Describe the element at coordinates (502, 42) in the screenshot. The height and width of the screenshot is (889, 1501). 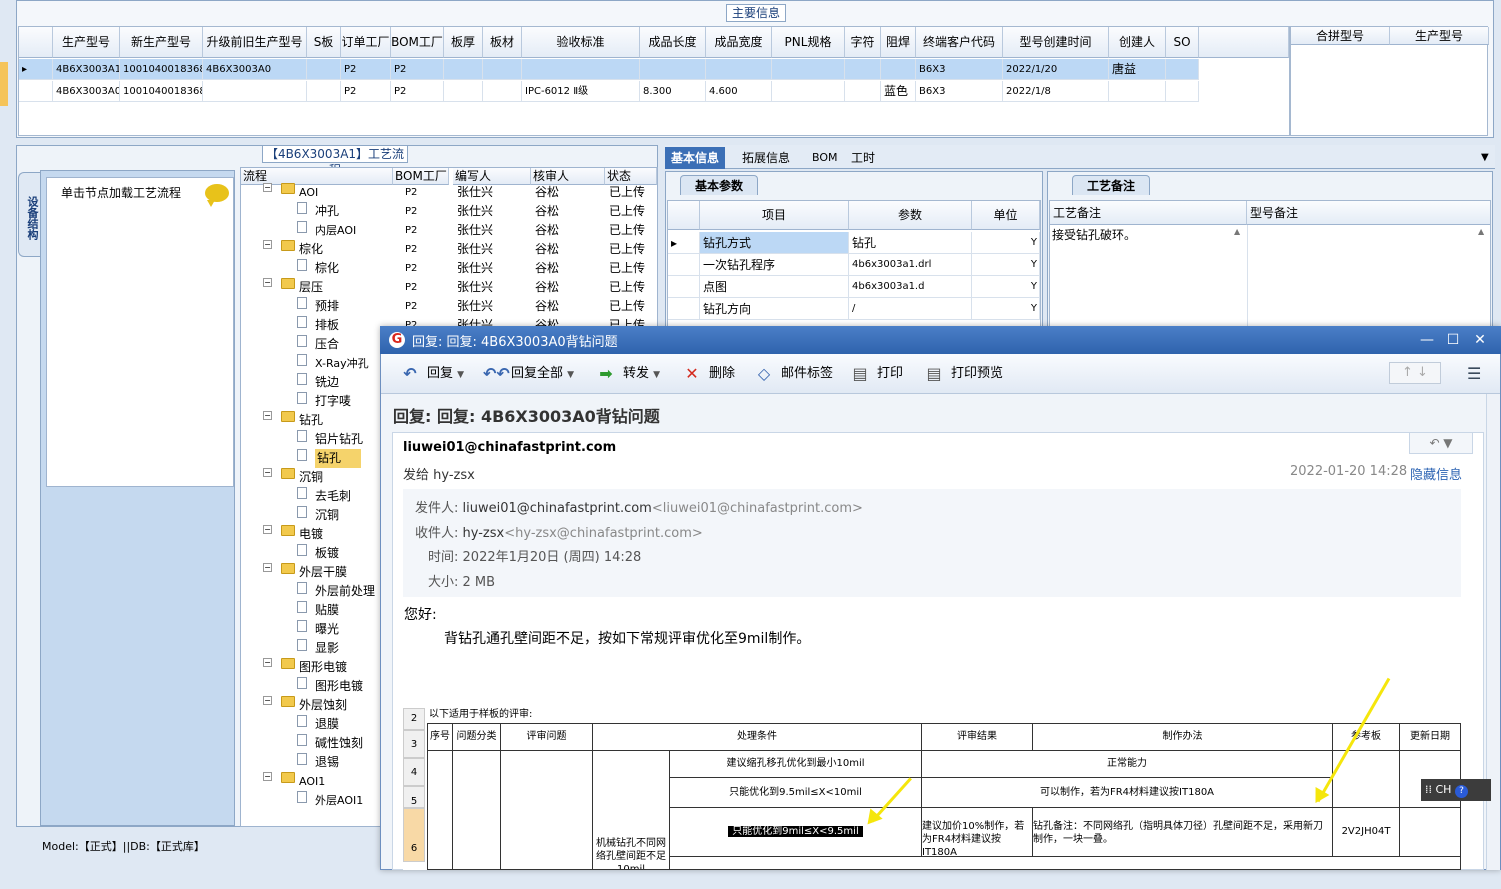
I see `column-header: 板材` at that location.